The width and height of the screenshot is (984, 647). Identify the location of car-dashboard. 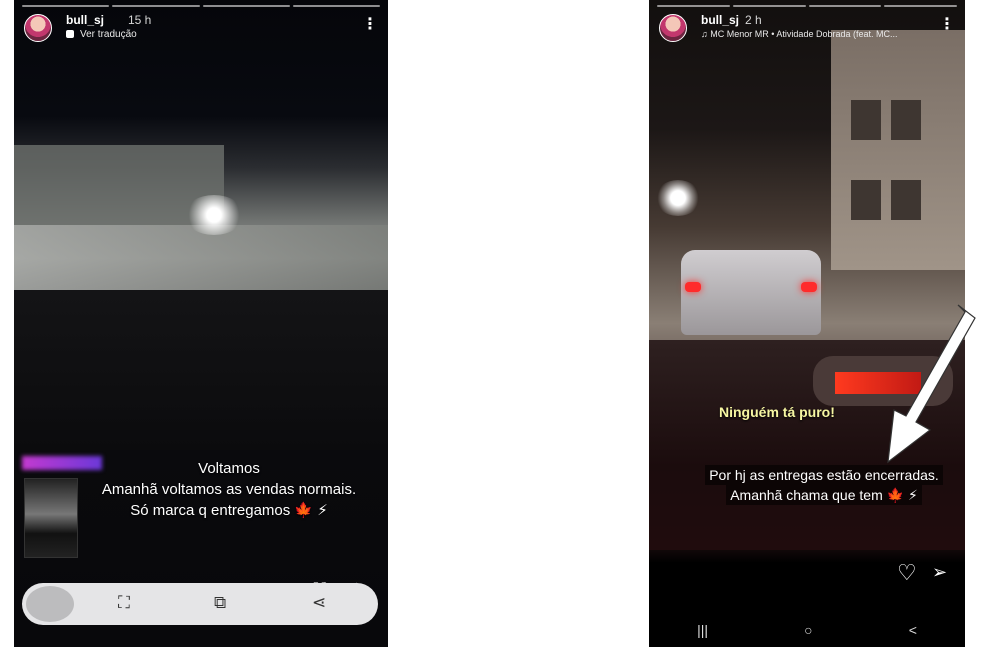
(201, 370).